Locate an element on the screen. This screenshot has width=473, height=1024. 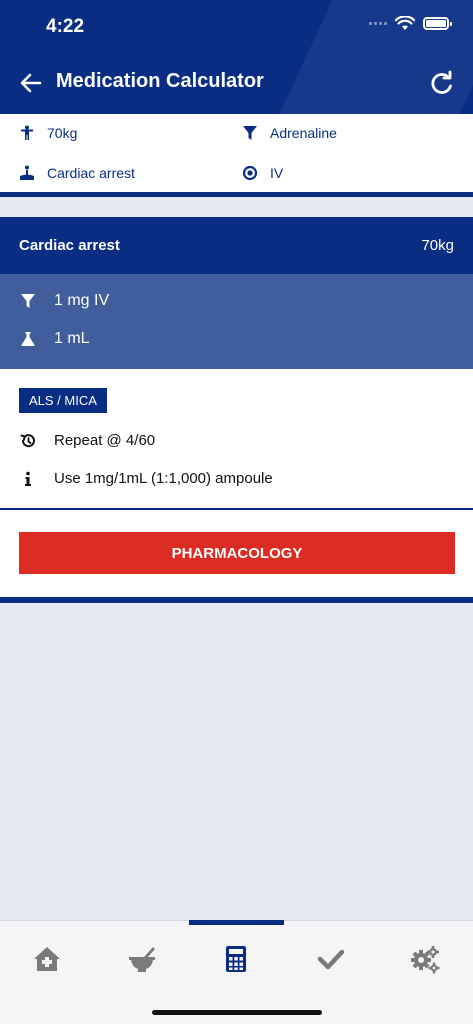
check-icon is located at coordinates (331, 959).